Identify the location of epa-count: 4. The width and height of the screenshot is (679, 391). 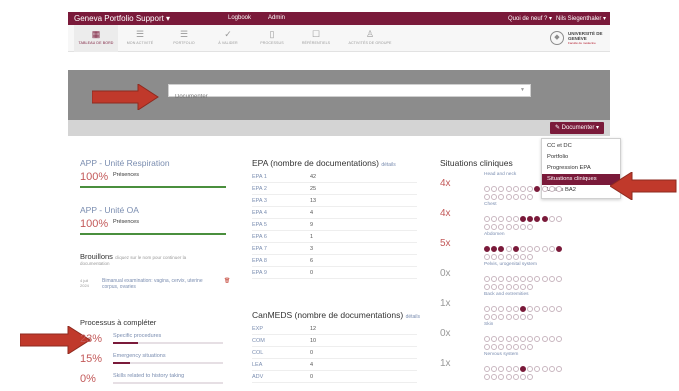
(312, 213).